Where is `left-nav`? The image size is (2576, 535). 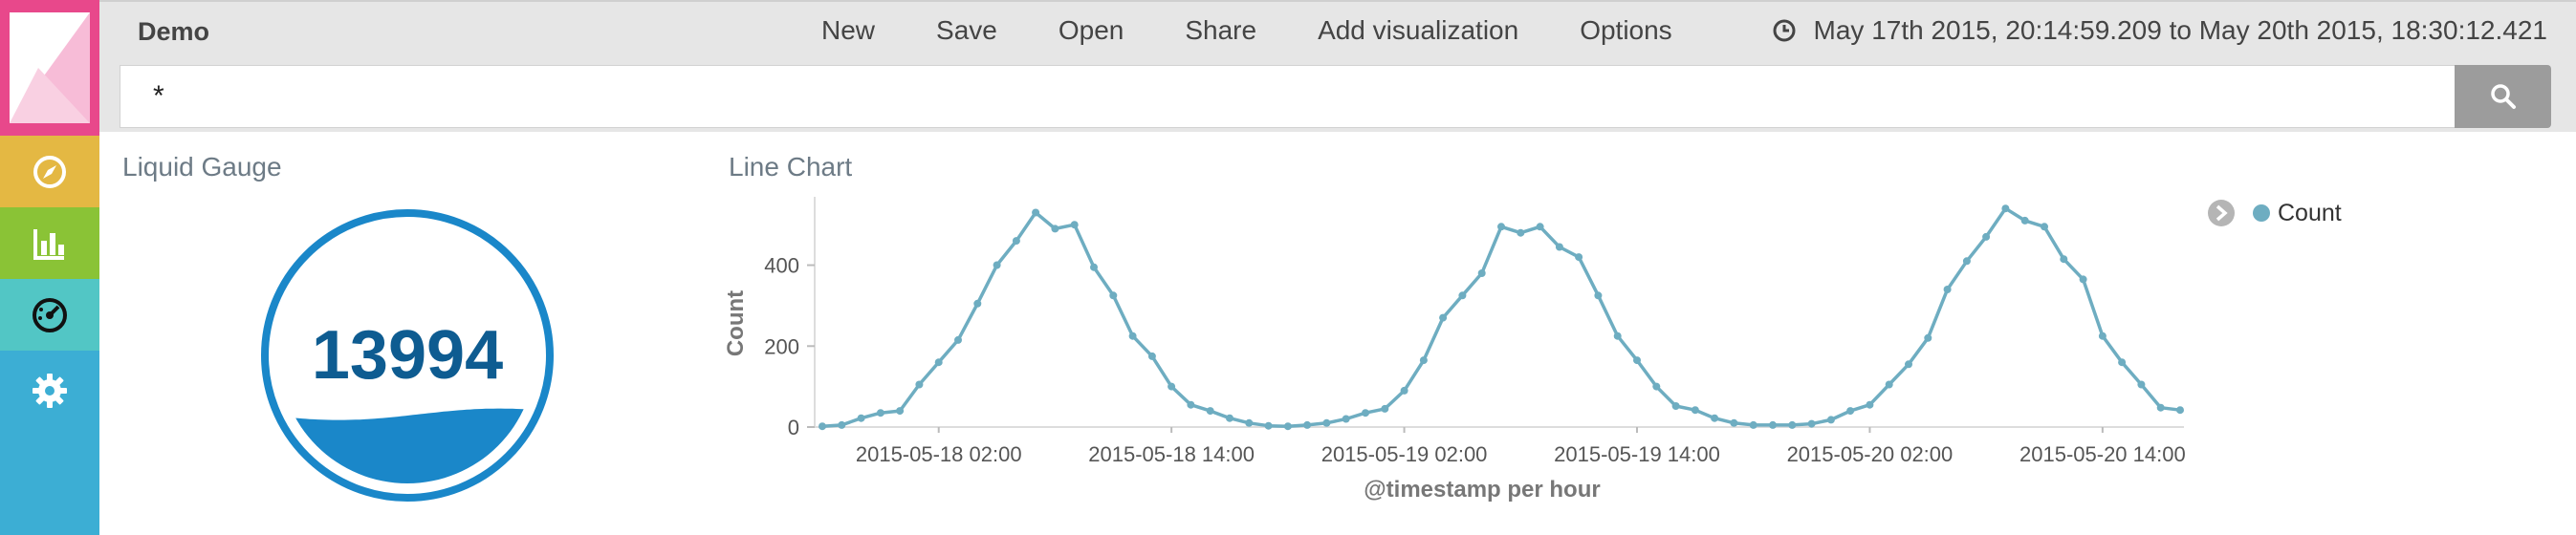 left-nav is located at coordinates (49, 267).